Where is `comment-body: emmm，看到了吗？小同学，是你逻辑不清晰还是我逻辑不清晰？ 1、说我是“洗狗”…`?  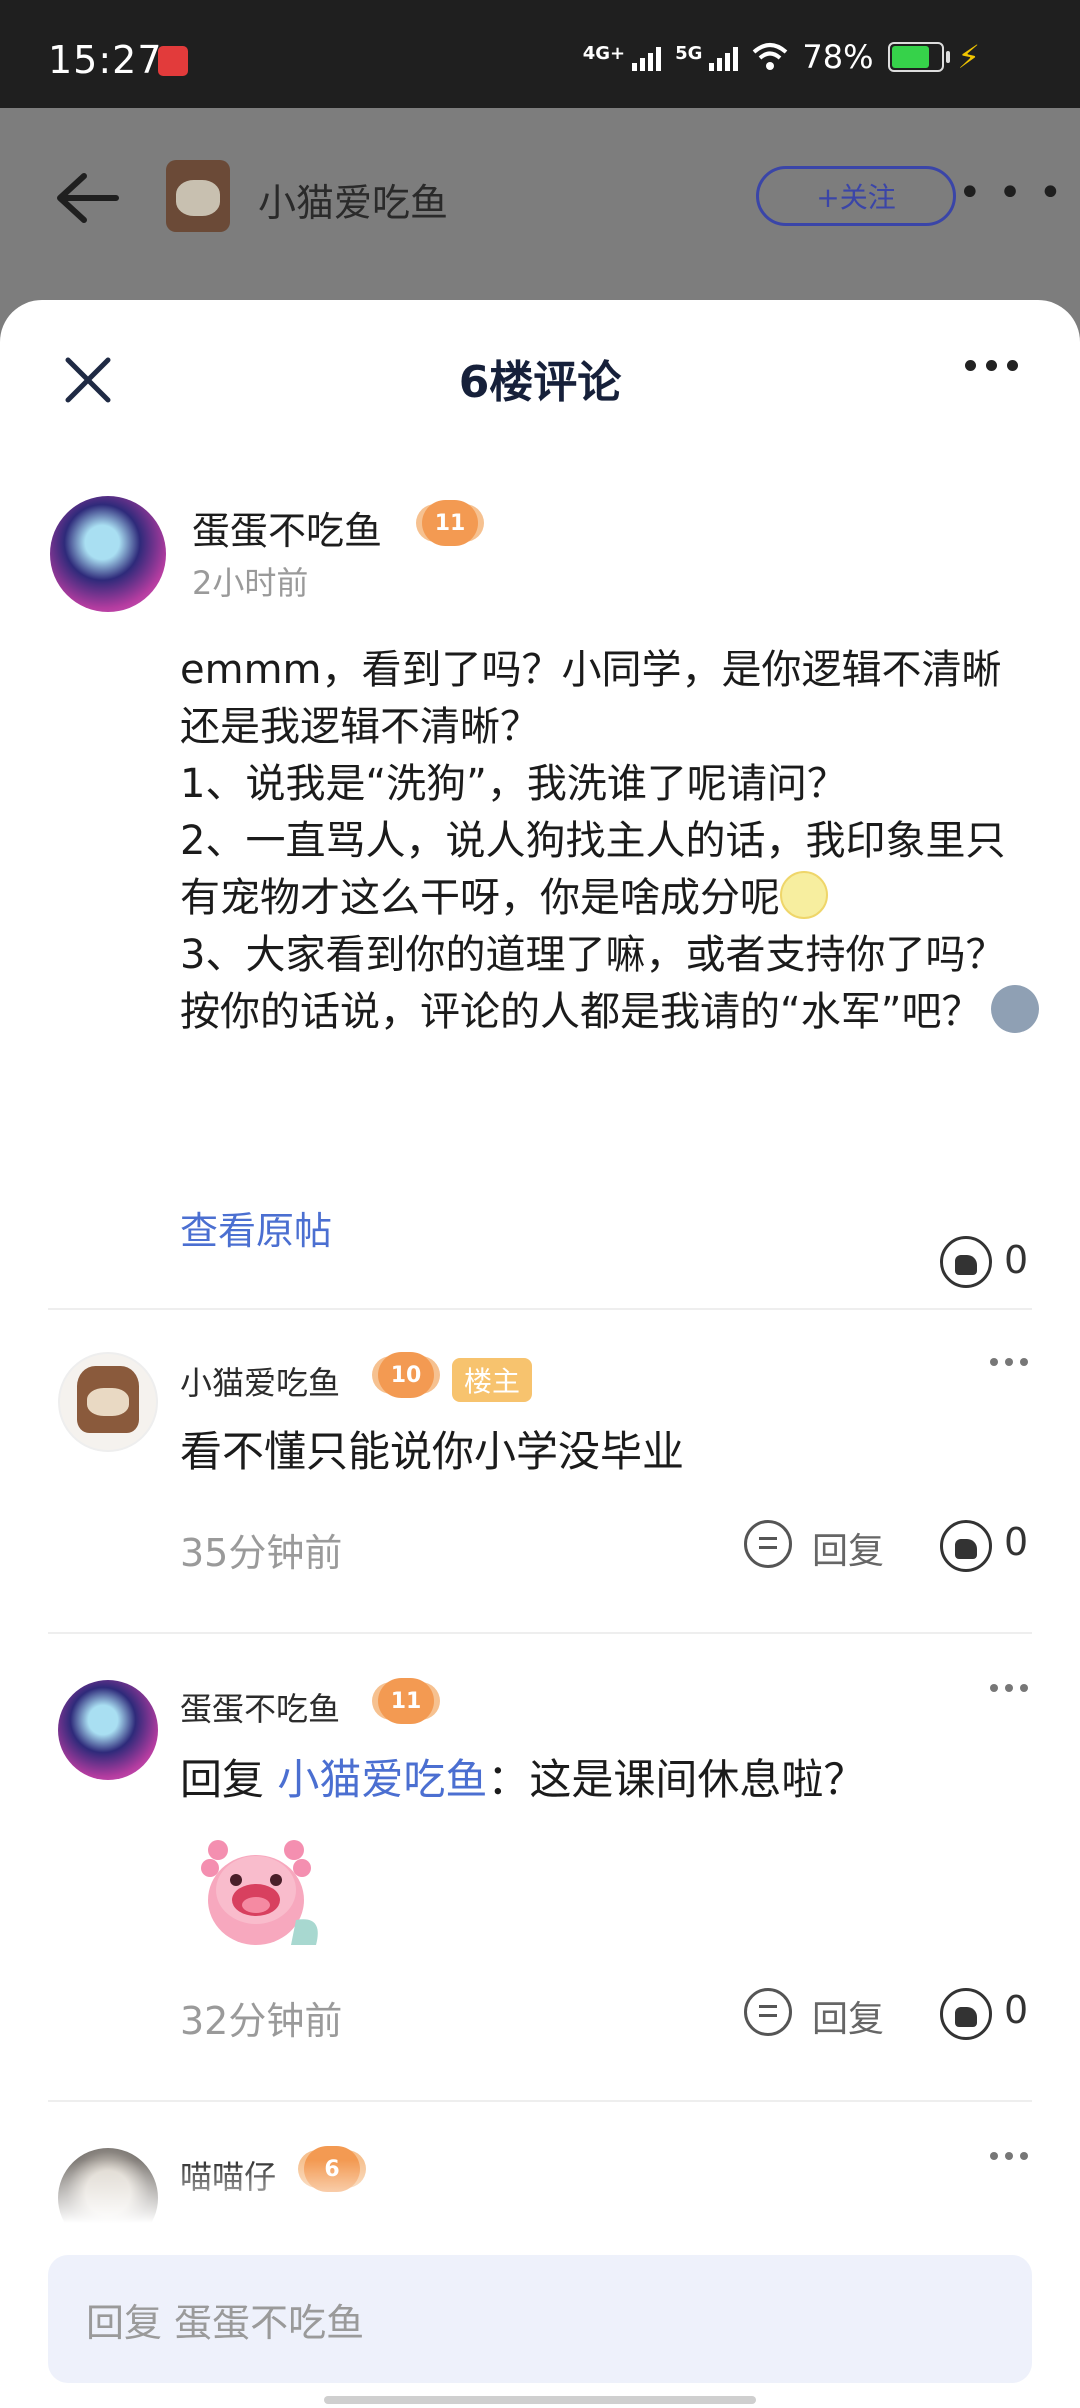
comment-body: emmm，看到了吗？小同学，是你逻辑不清晰还是我逻辑不清晰？ 1、说我是“洗狗”… is located at coordinates (610, 841).